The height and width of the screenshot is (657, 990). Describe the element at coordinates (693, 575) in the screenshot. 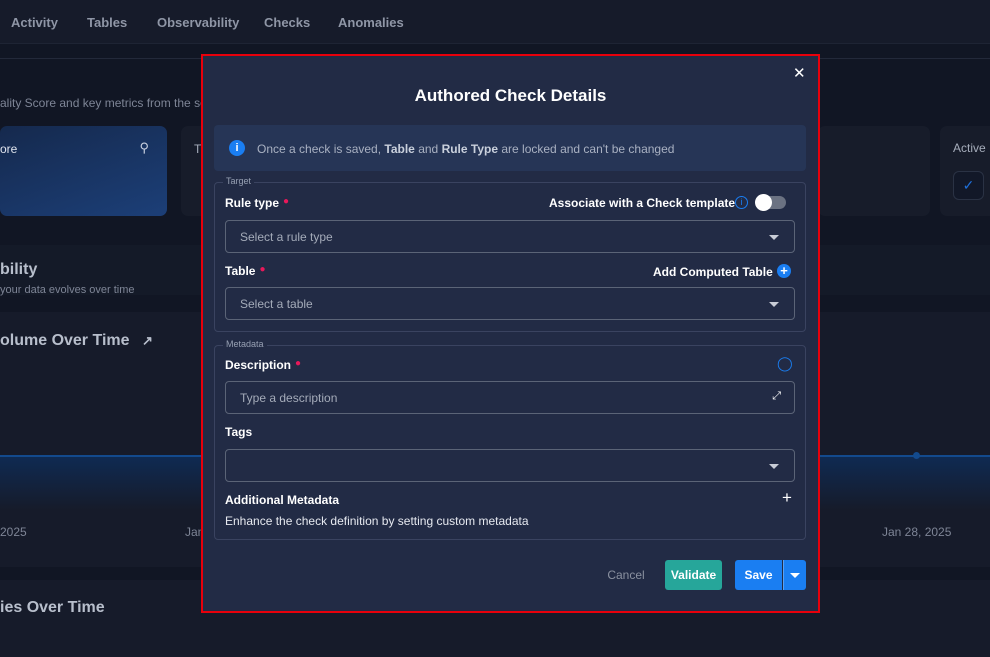

I see `validate-button: Validate` at that location.